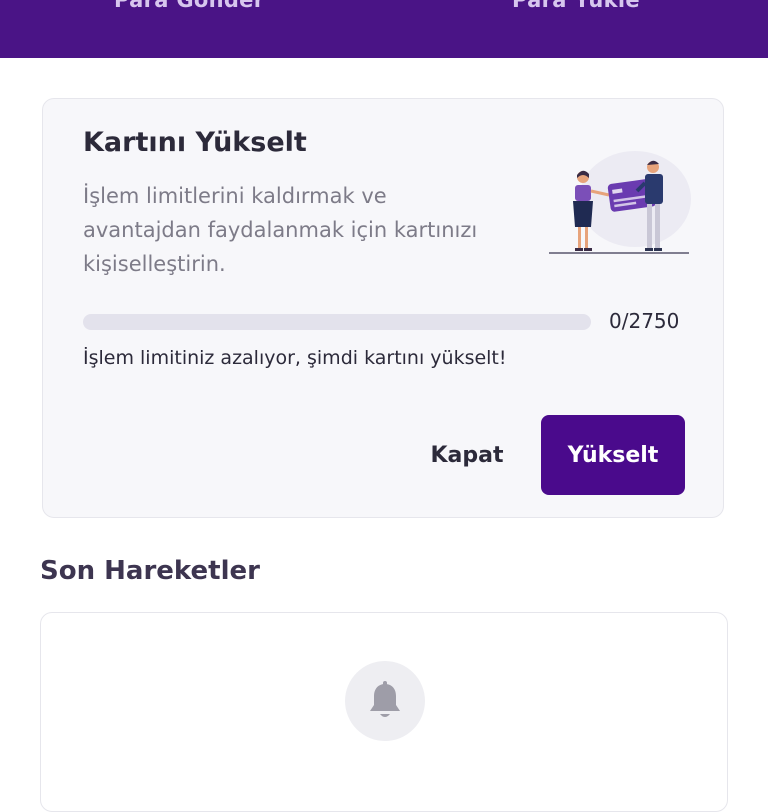 The height and width of the screenshot is (812, 768). Describe the element at coordinates (644, 321) in the screenshot. I see `limit-progress-text: 0/2750` at that location.